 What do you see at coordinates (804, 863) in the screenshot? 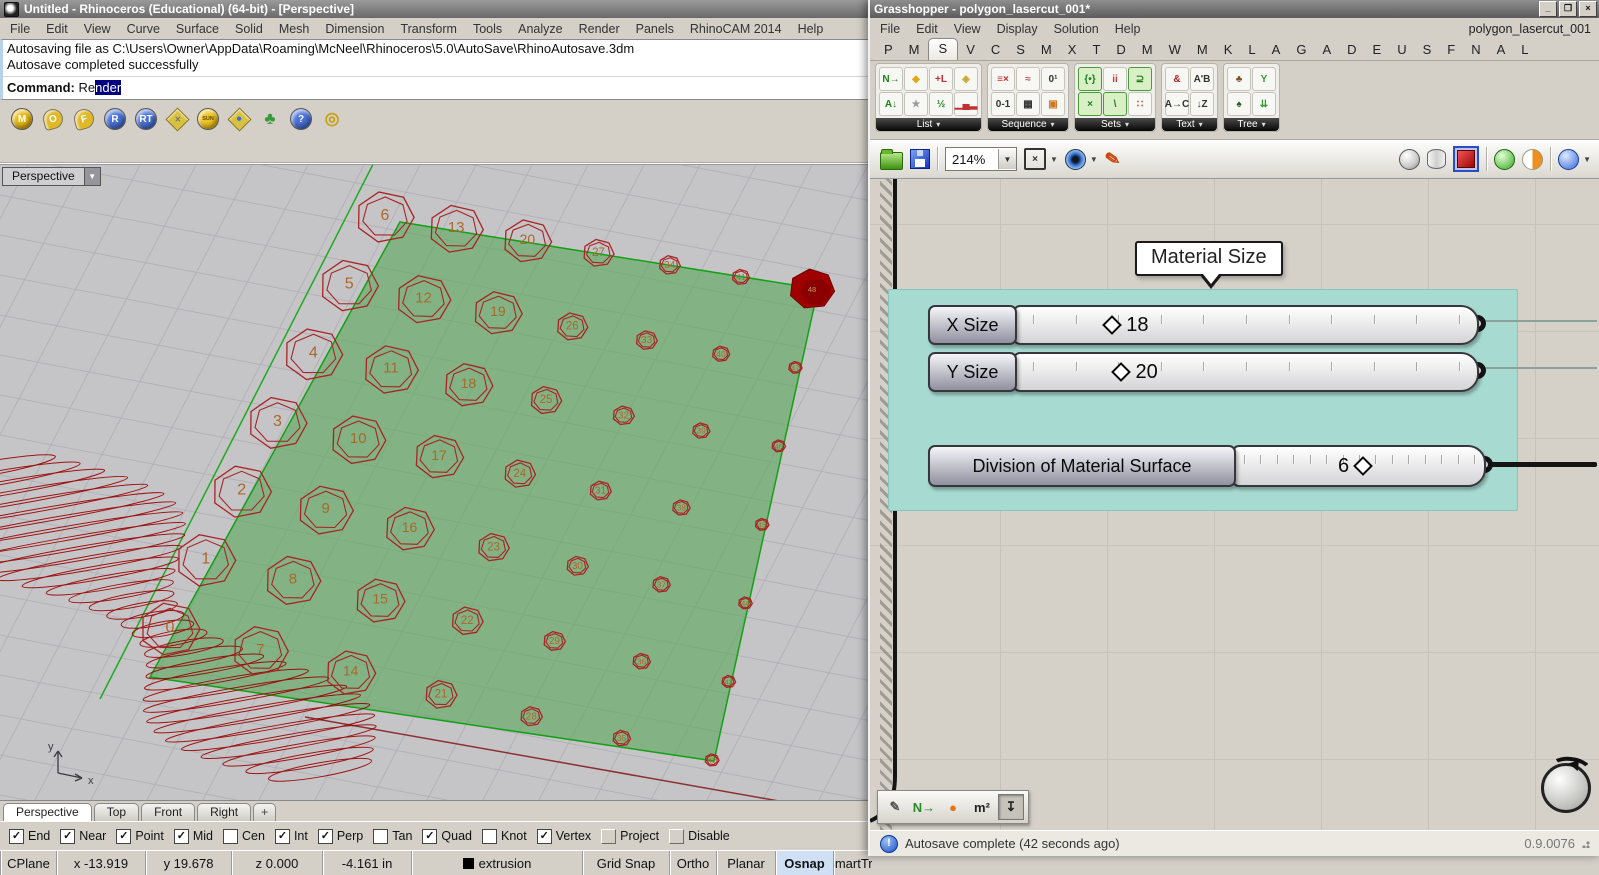
I see `statusbar-osnap: Osnap` at bounding box center [804, 863].